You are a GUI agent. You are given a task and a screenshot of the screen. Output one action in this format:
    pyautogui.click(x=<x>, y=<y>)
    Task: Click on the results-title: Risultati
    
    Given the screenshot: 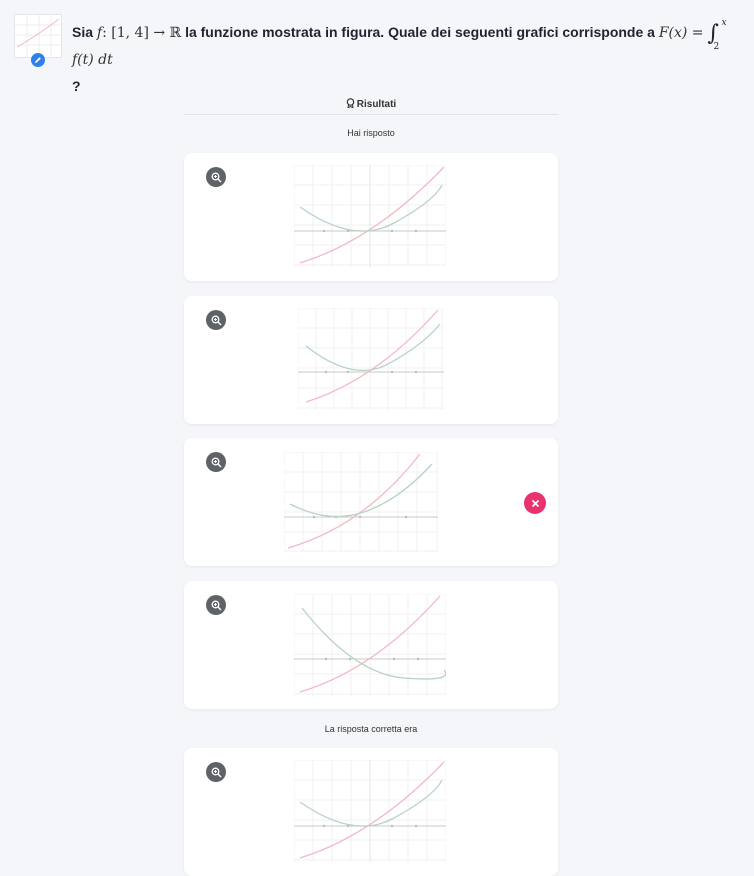 What is the action you would take?
    pyautogui.click(x=371, y=104)
    